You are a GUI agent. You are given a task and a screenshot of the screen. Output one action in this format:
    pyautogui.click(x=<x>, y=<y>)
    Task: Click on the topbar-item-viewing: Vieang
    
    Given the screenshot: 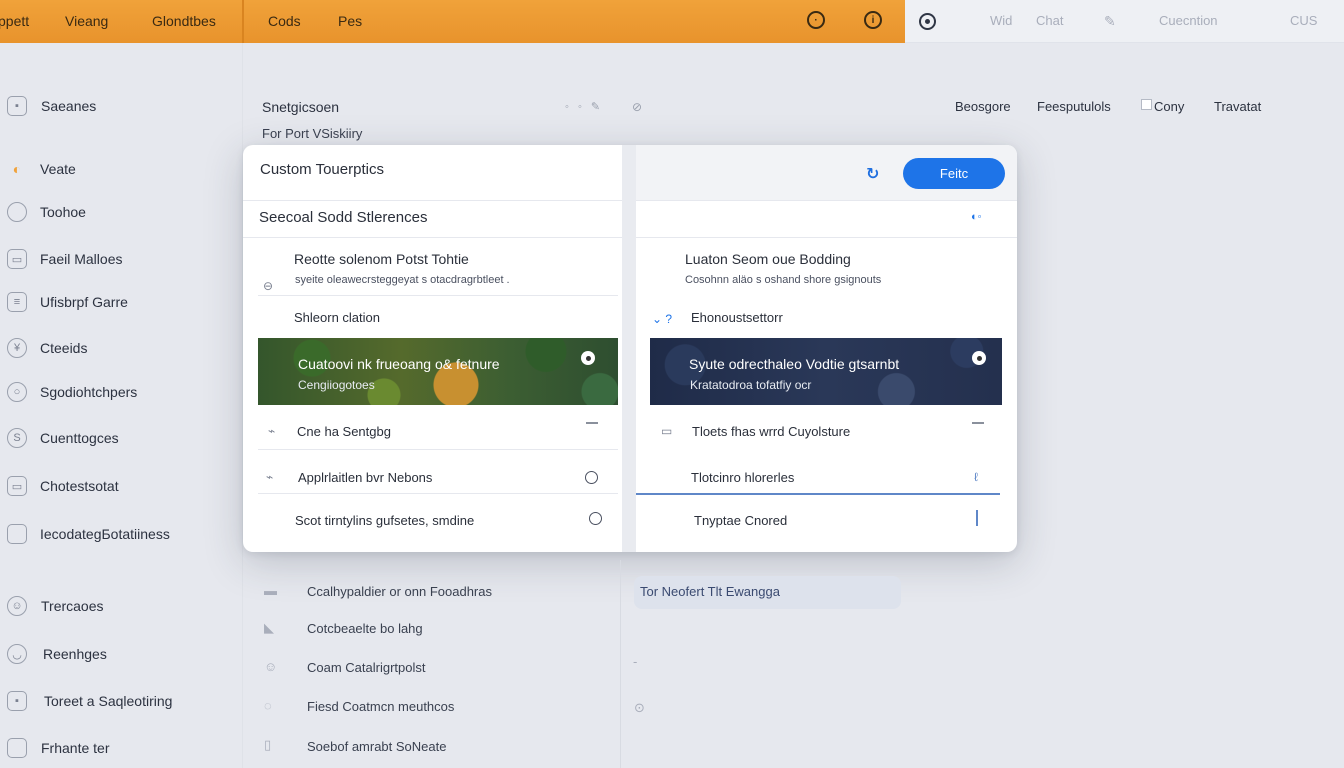 What is the action you would take?
    pyautogui.click(x=86, y=21)
    